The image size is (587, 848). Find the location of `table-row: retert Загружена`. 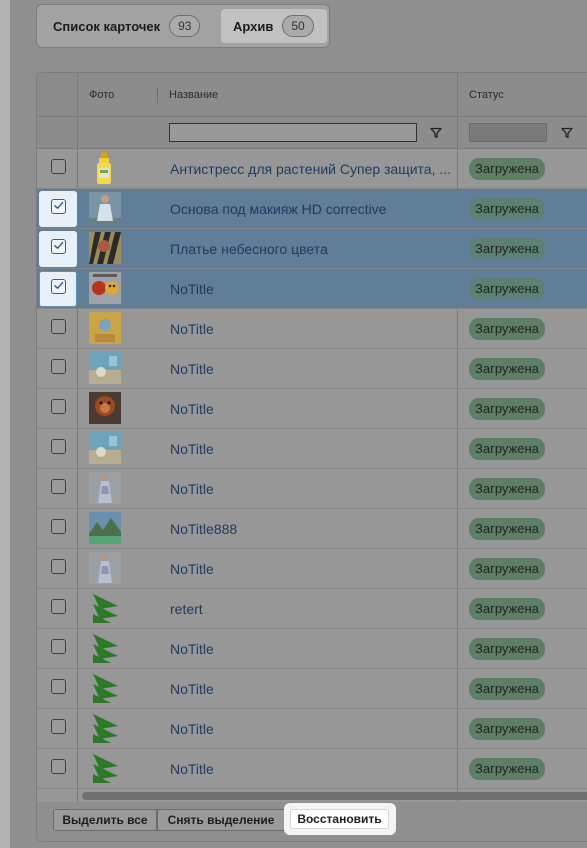

table-row: retert Загружена is located at coordinates (312, 609).